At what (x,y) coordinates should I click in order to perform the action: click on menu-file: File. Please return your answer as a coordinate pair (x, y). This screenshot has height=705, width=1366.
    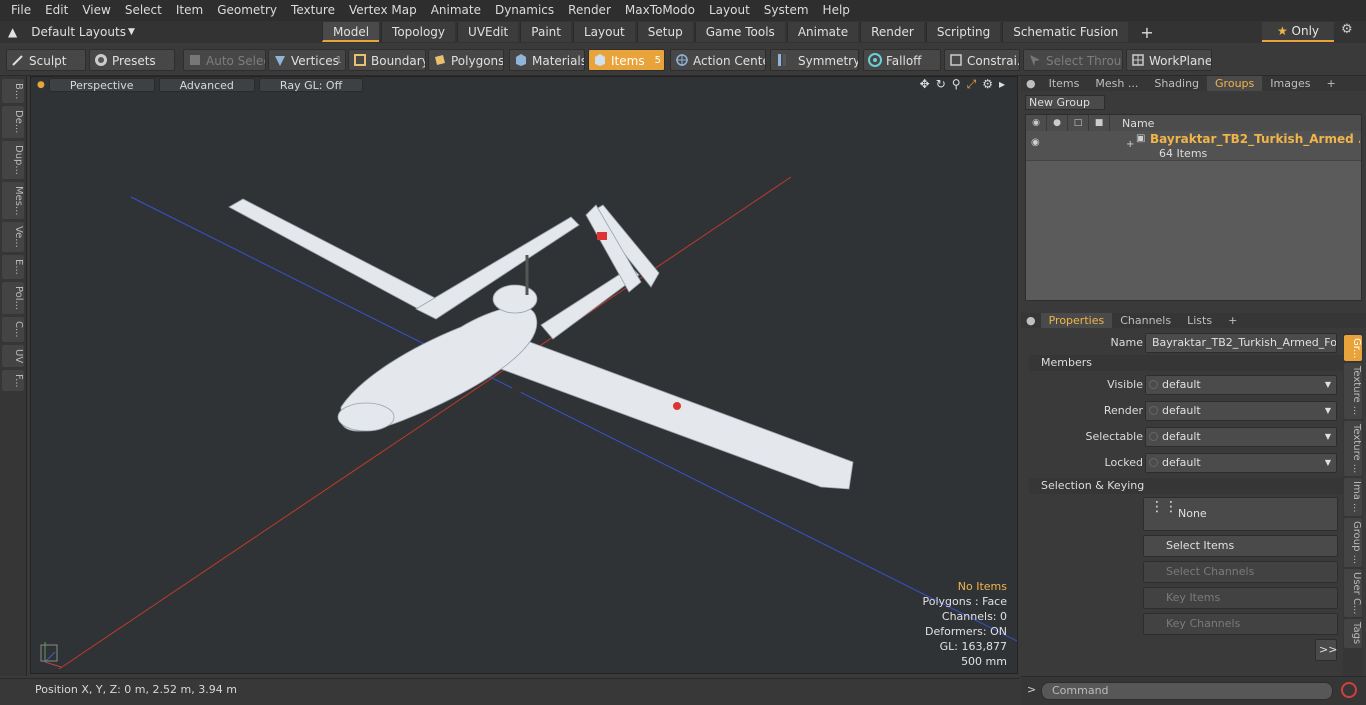
    Looking at the image, I should click on (21, 10).